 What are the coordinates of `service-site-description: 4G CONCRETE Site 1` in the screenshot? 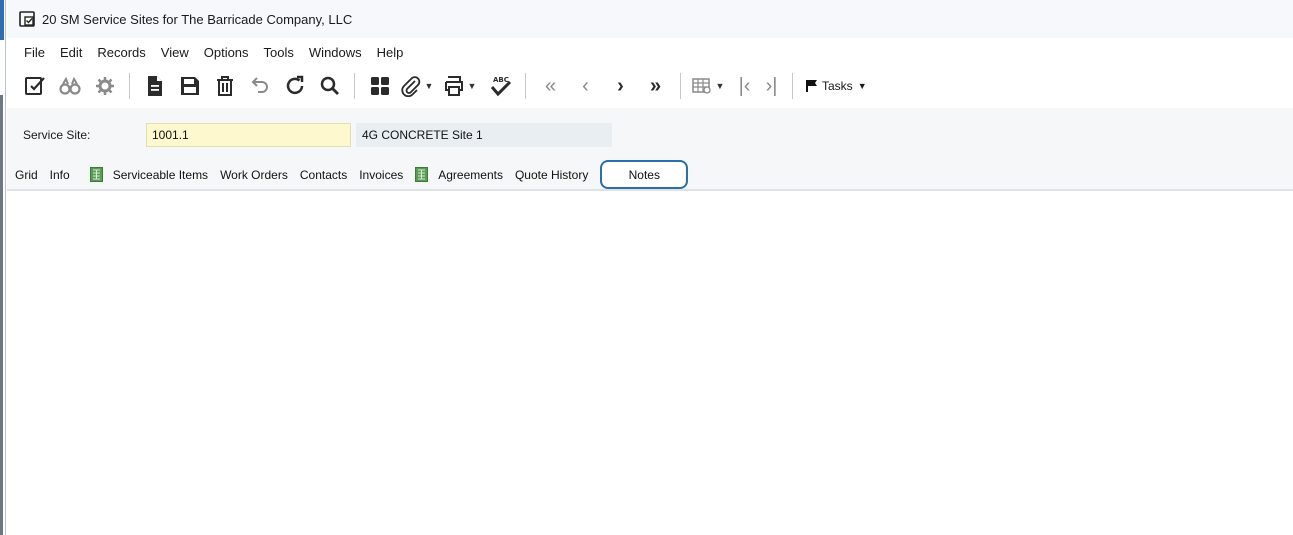 It's located at (484, 135).